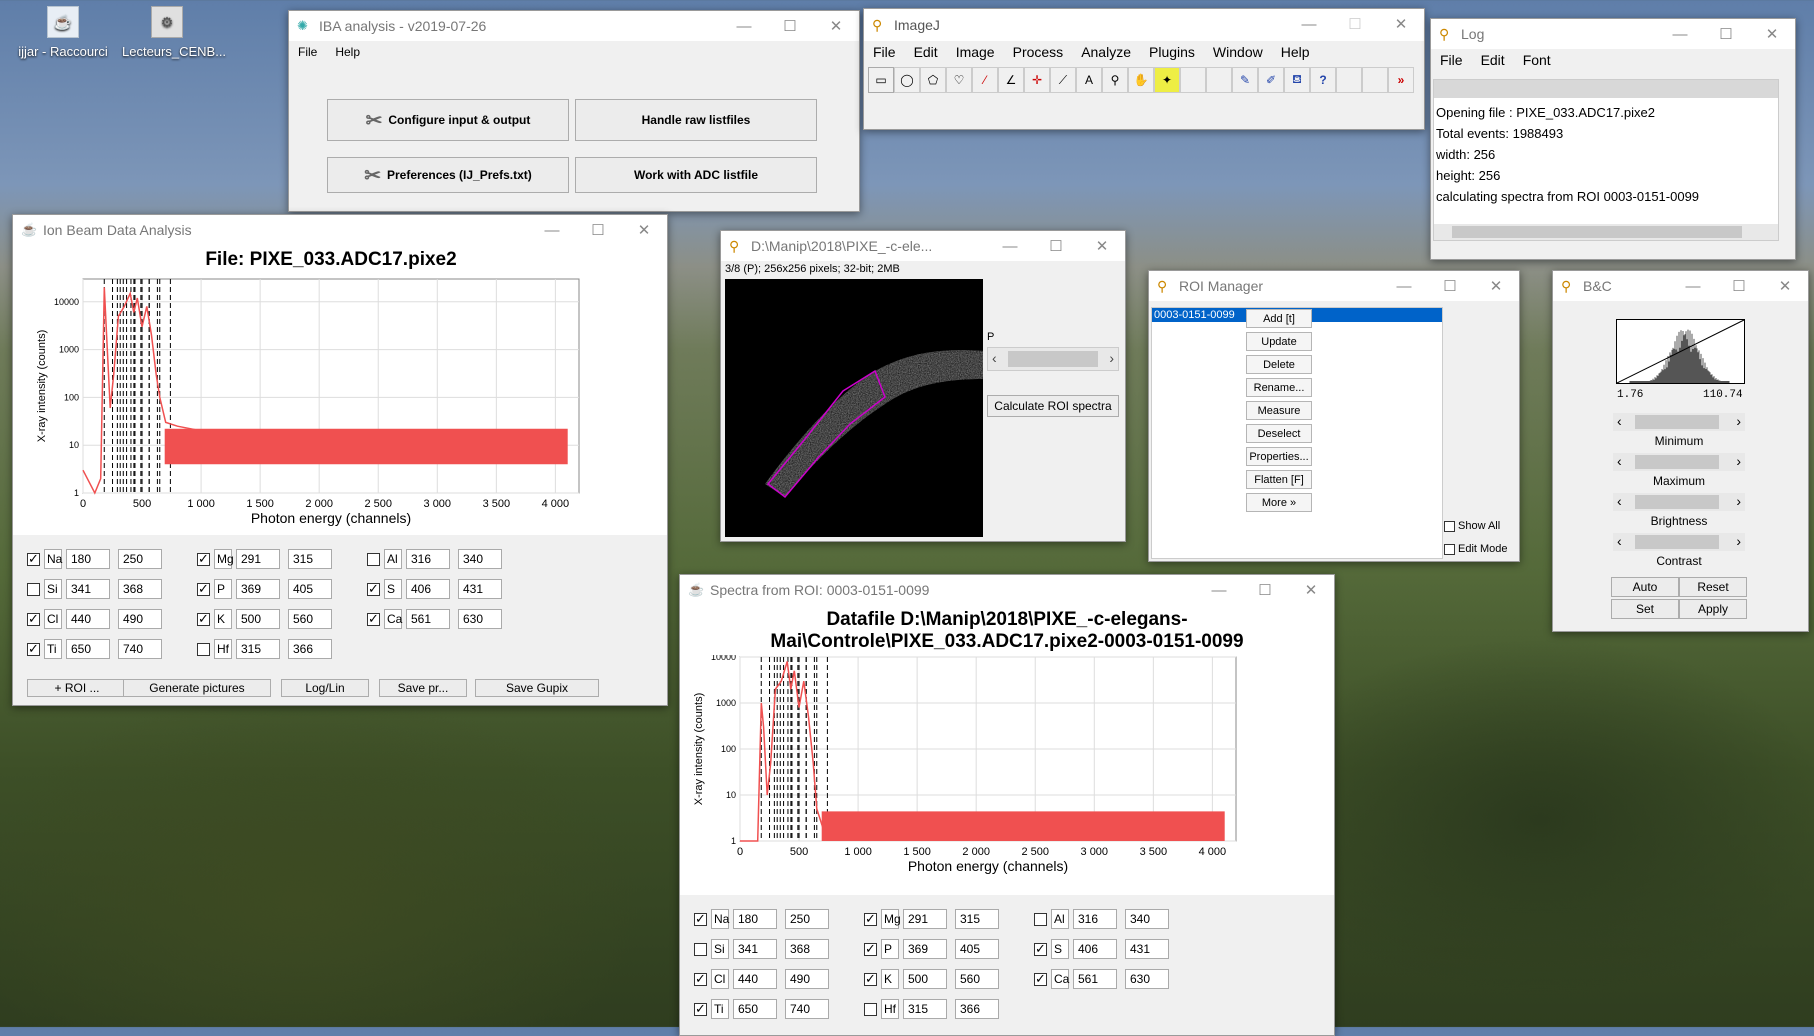  What do you see at coordinates (1679, 422) in the screenshot?
I see `bc-slider-minimum: ‹ ›` at bounding box center [1679, 422].